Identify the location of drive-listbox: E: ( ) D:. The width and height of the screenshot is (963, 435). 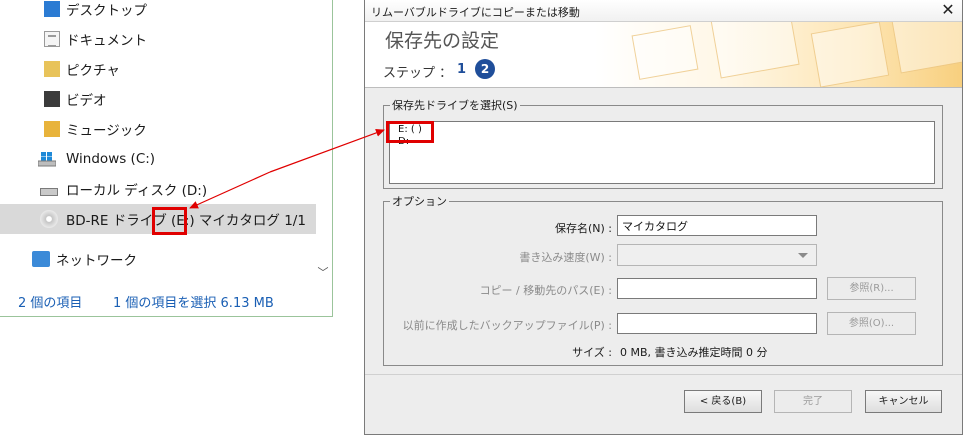
(662, 152).